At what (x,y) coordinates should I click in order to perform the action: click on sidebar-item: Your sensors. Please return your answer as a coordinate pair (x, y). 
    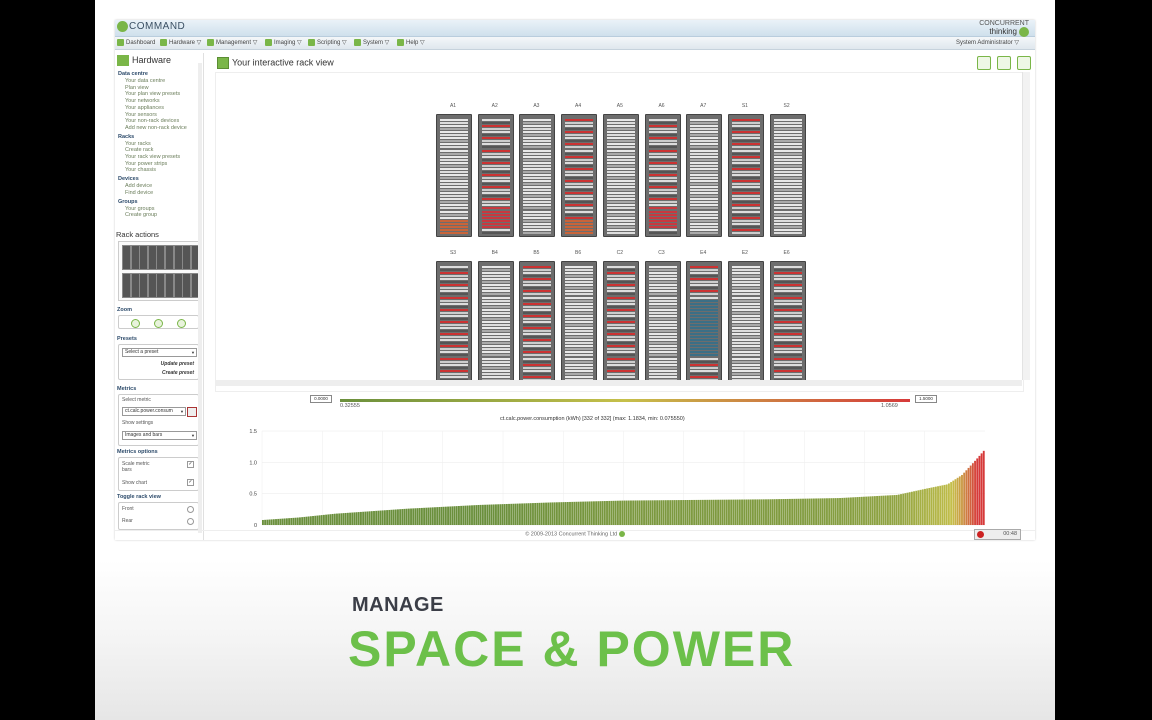
    Looking at the image, I should click on (141, 115).